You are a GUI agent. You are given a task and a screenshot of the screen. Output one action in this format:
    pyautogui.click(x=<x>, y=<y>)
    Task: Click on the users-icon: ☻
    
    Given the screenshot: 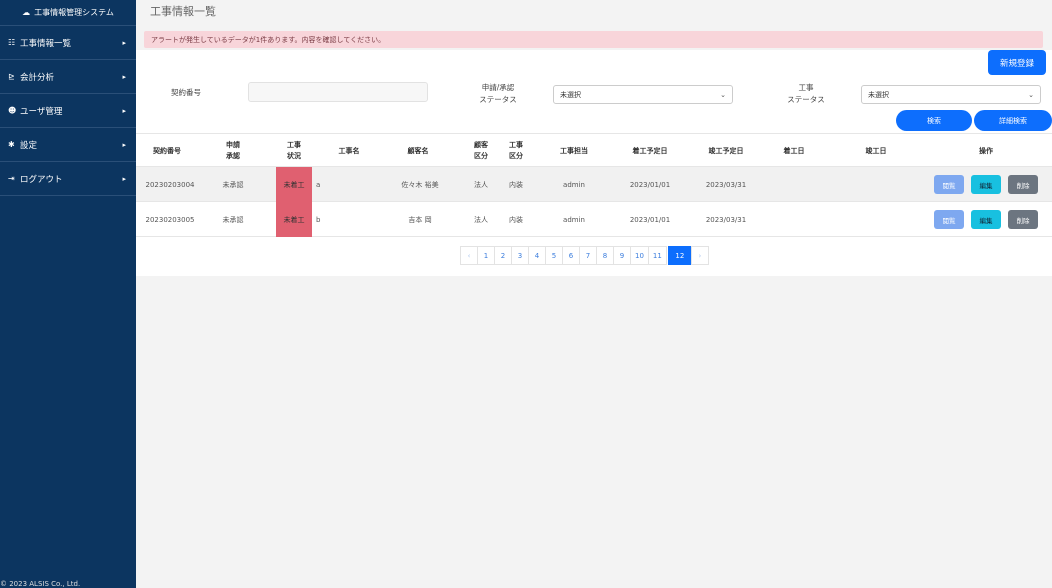 What is the action you would take?
    pyautogui.click(x=12, y=110)
    